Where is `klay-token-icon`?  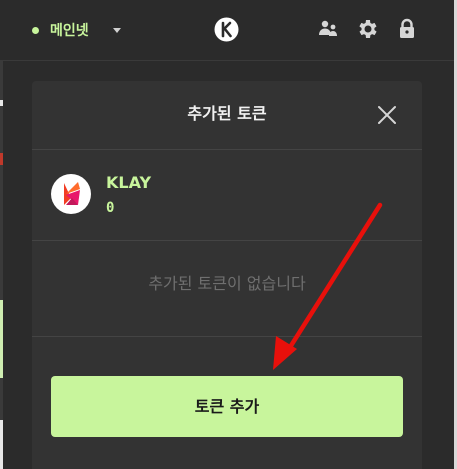
klay-token-icon is located at coordinates (71, 194).